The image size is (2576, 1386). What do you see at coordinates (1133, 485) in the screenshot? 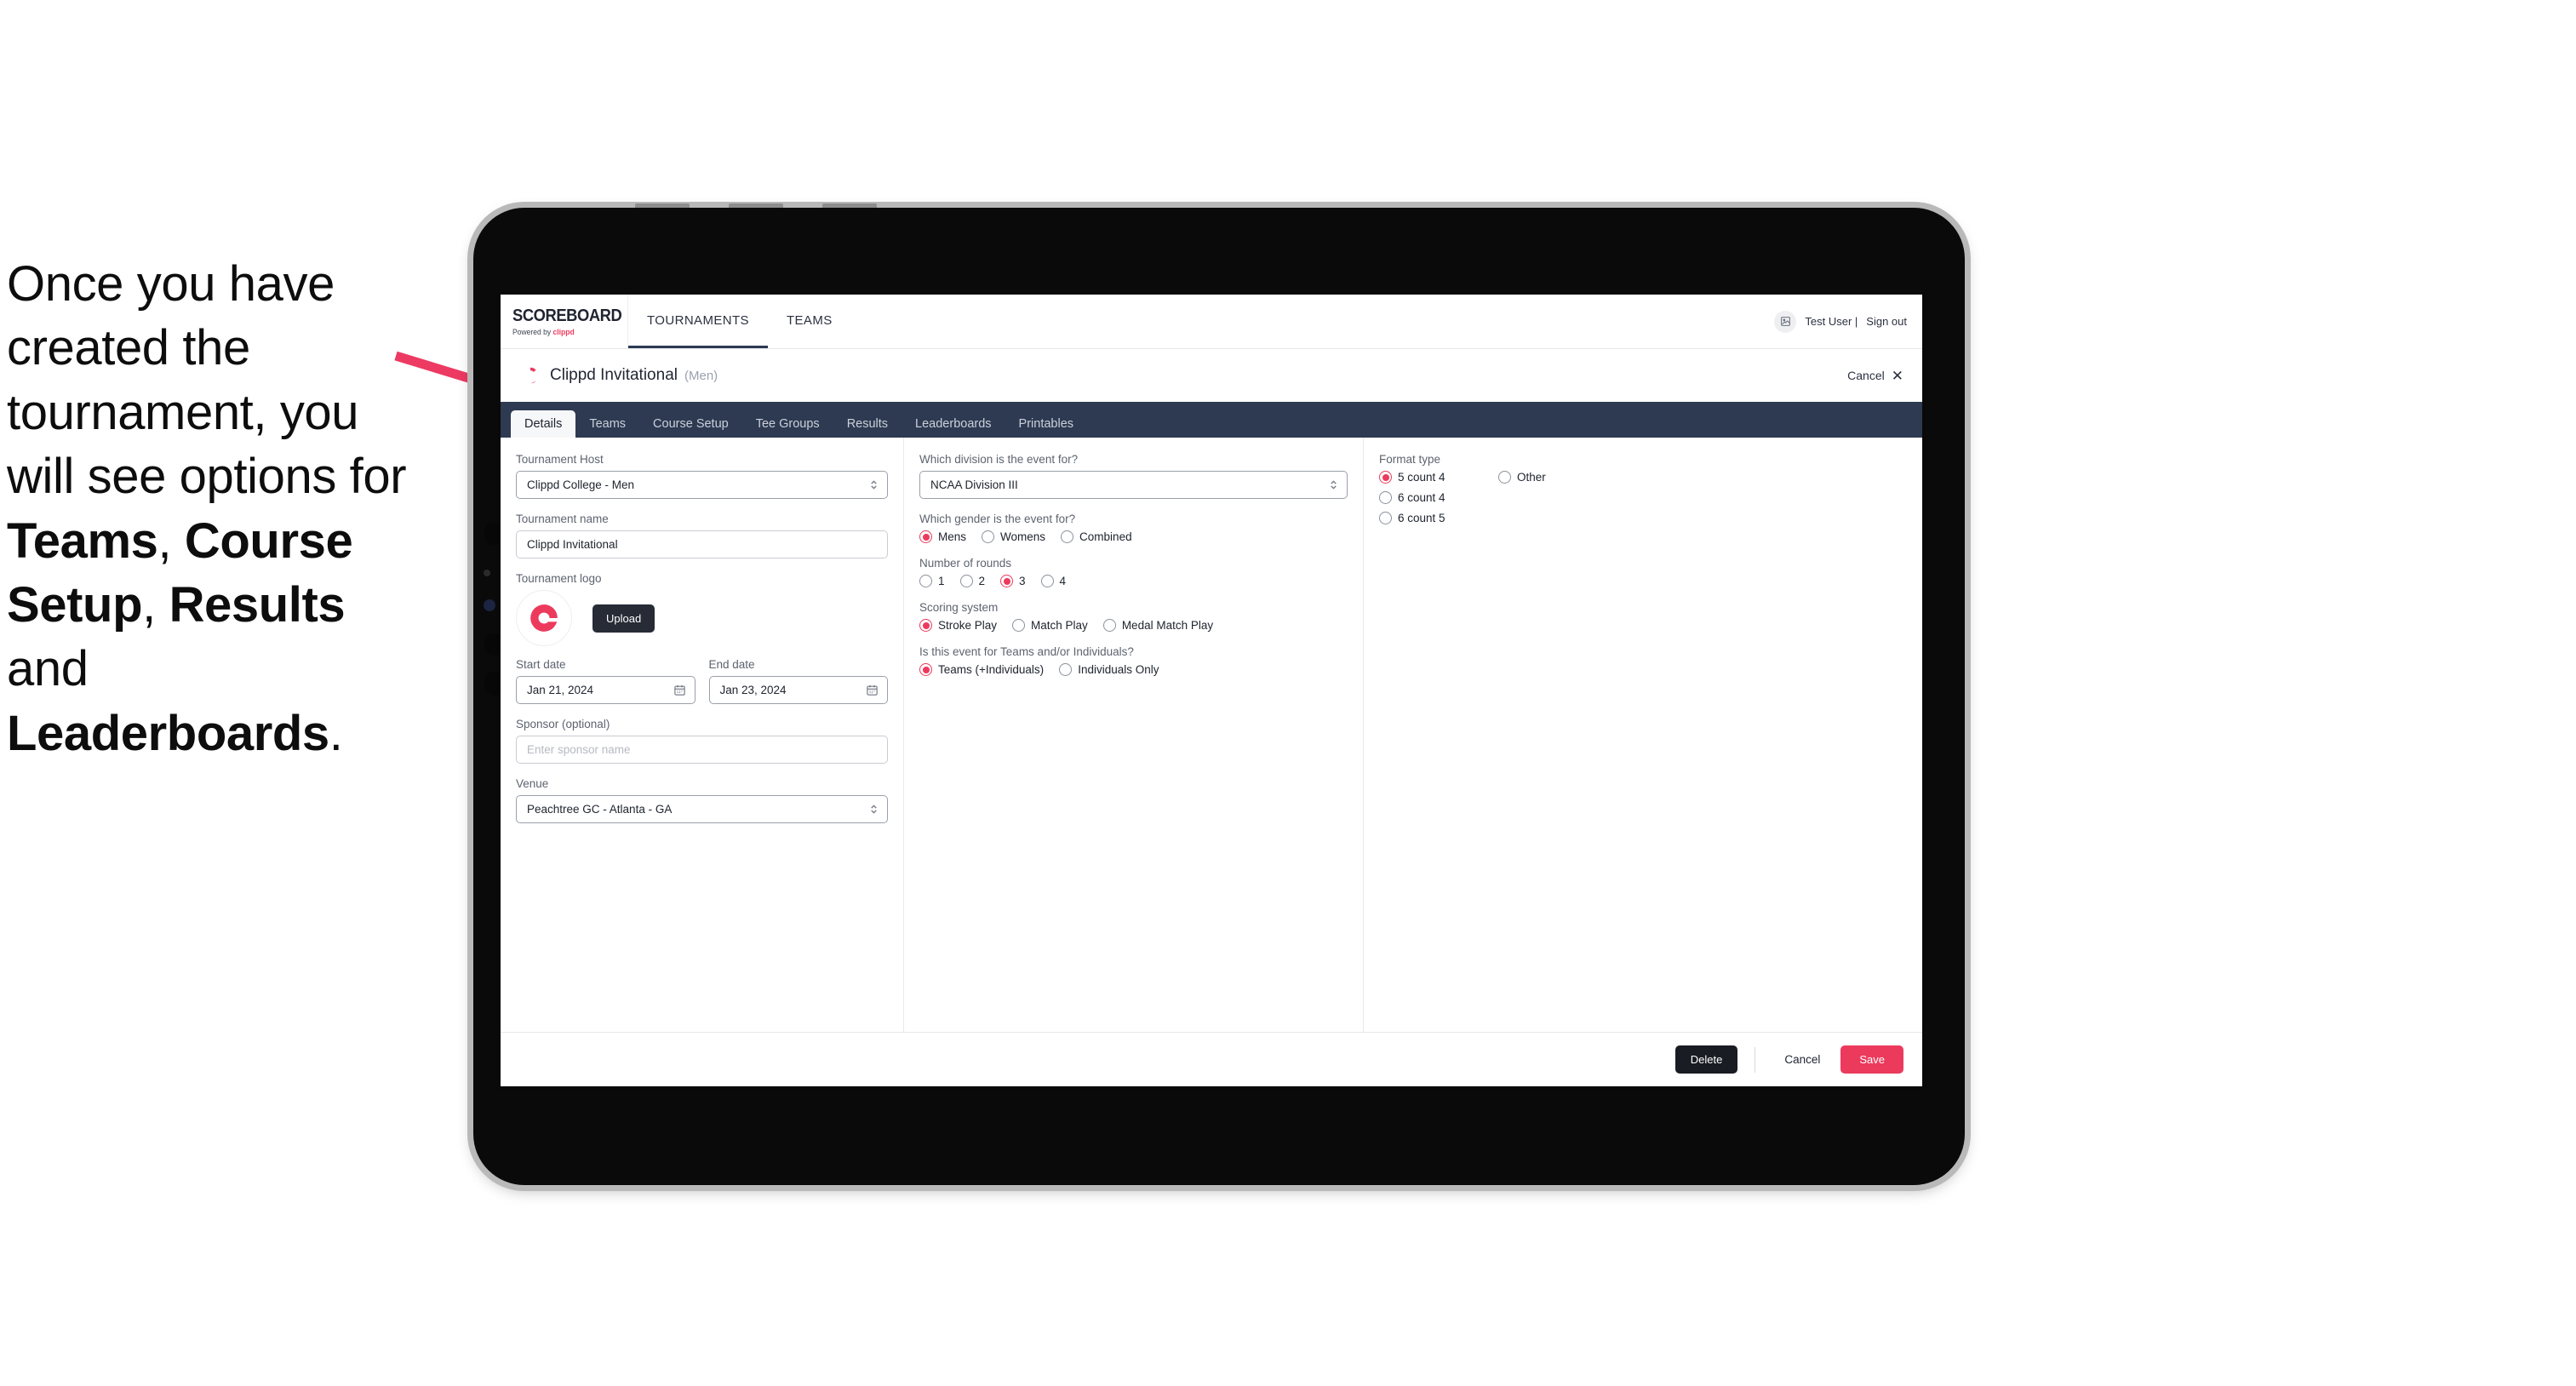
I see `division-select: NCAA Division III` at bounding box center [1133, 485].